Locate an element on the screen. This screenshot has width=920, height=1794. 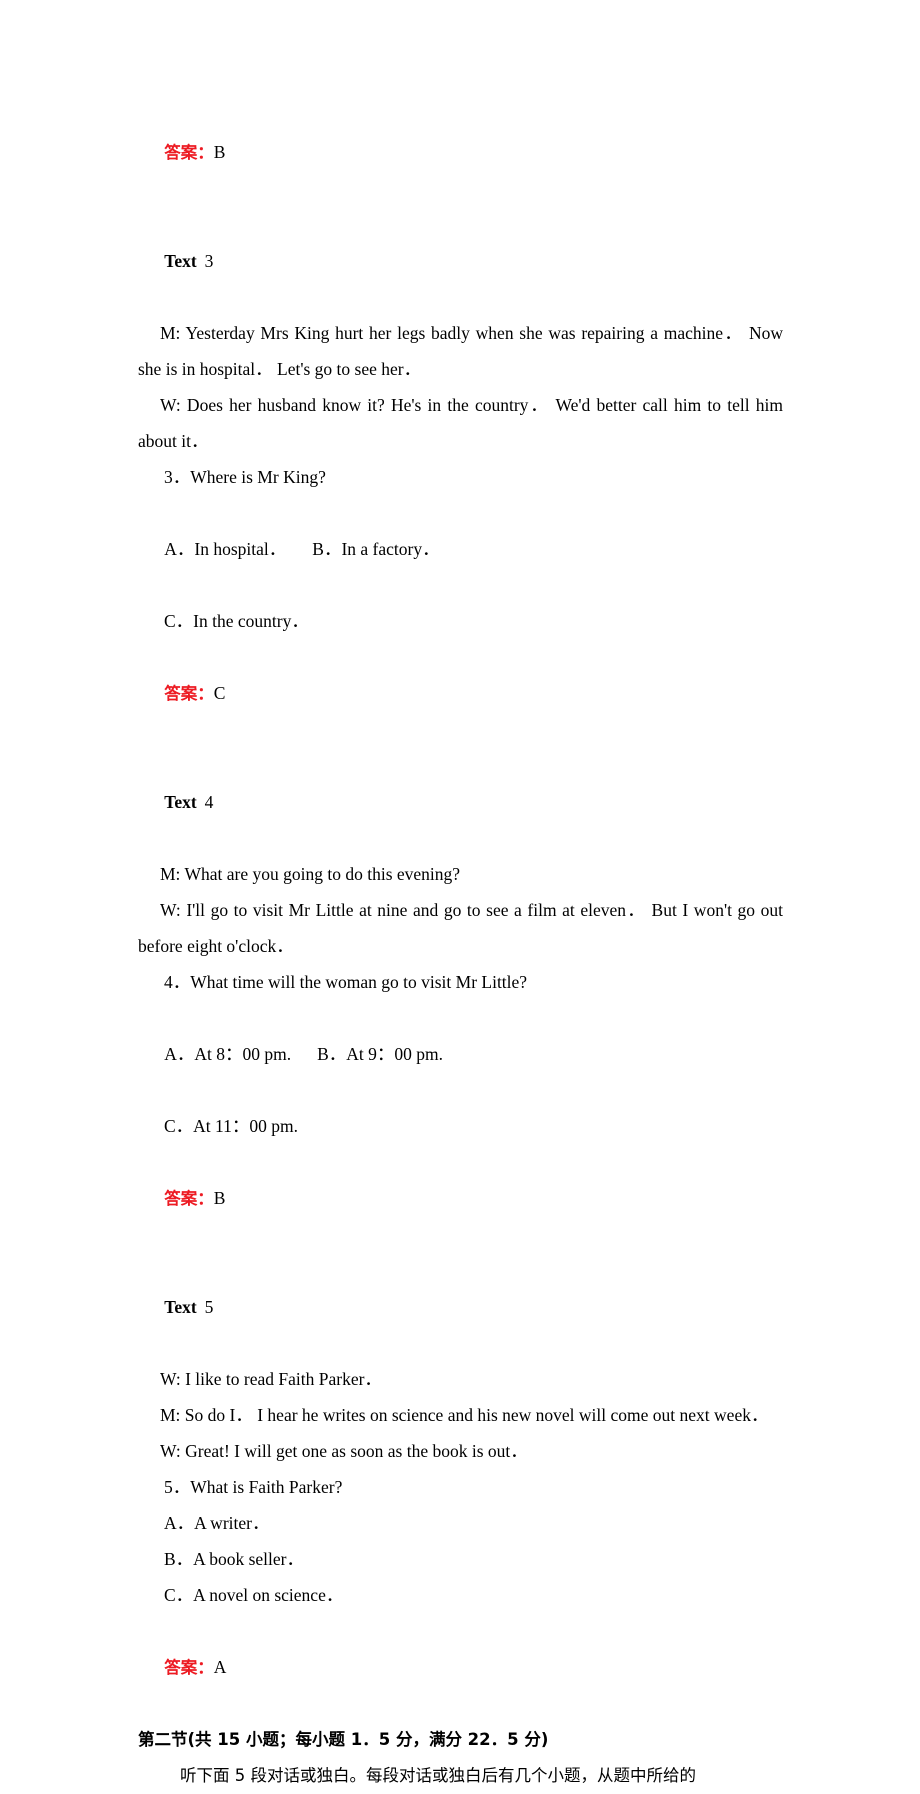
option-5-b: B．A book seller． is located at coordinates (234, 1559).